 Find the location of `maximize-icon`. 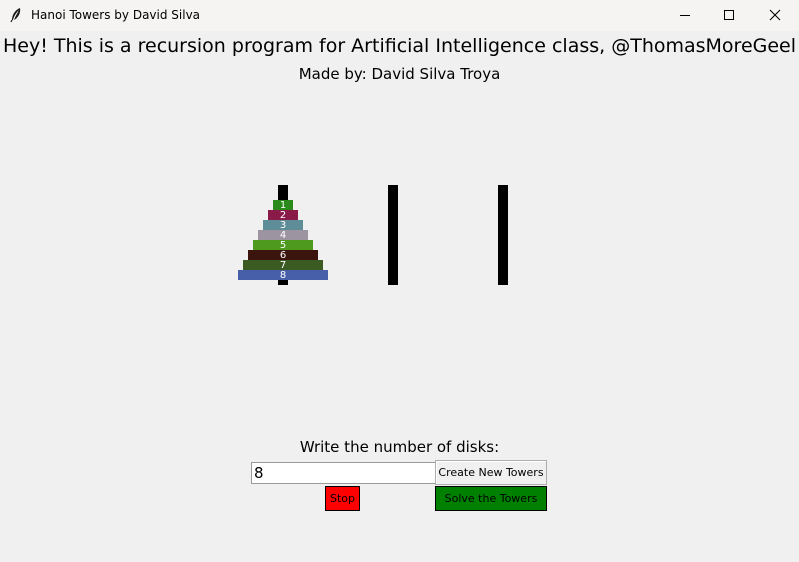

maximize-icon is located at coordinates (729, 15).